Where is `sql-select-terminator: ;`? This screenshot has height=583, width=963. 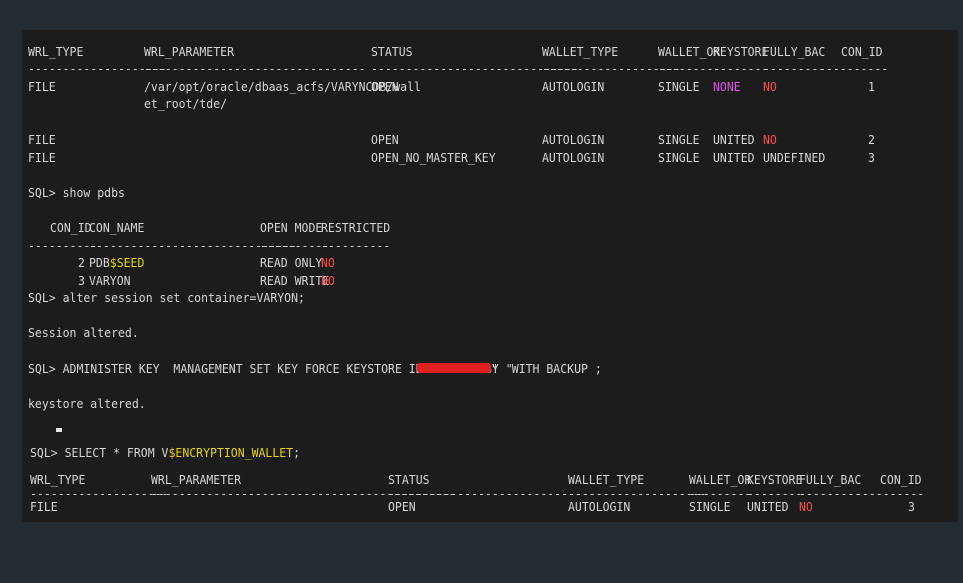 sql-select-terminator: ; is located at coordinates (297, 453).